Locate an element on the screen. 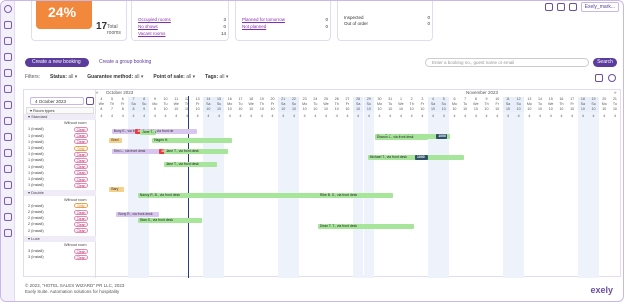 This screenshot has width=624, height=302. booking-bar: Bary is located at coordinates (117, 189).